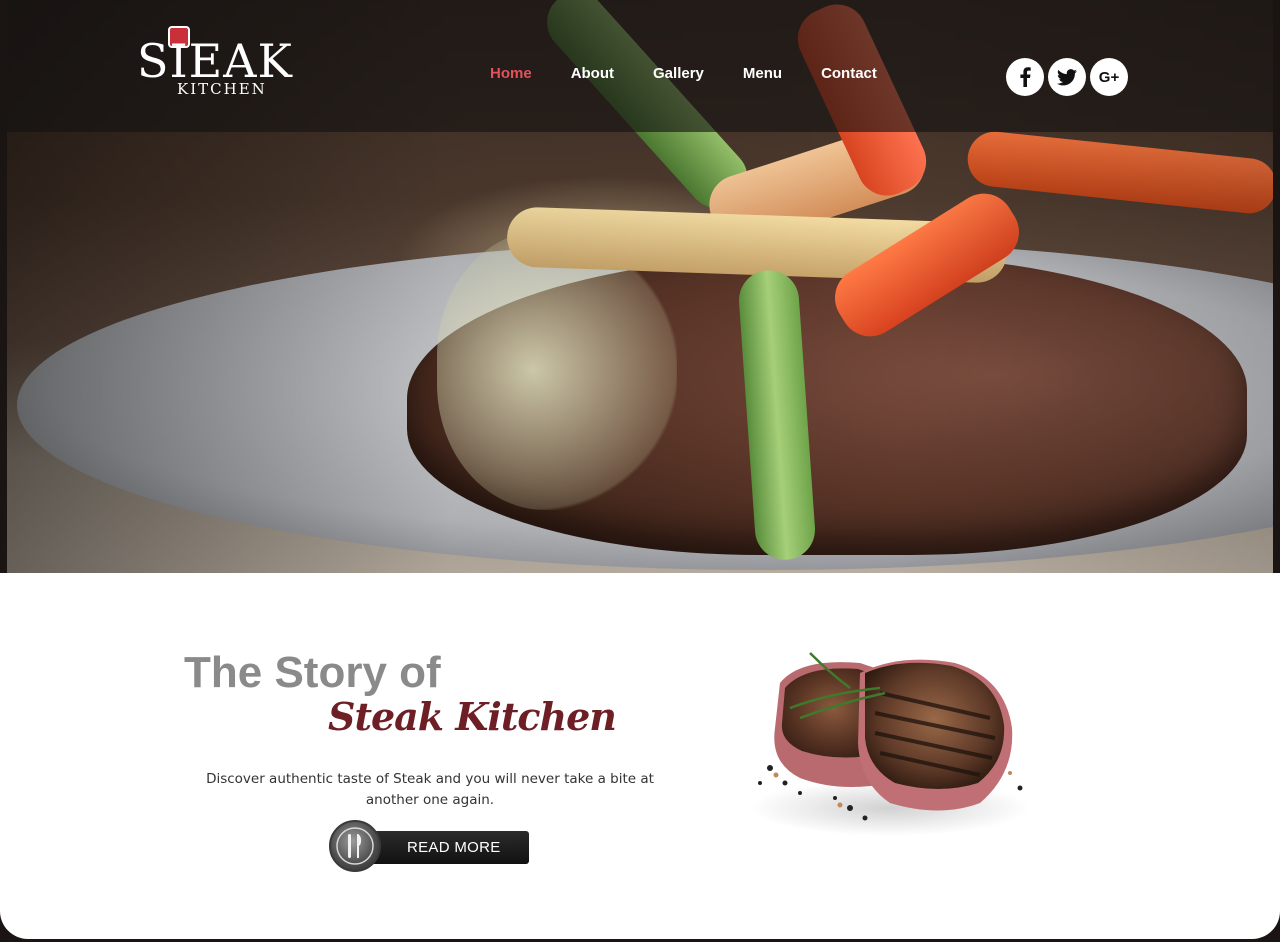  Describe the element at coordinates (678, 74) in the screenshot. I see `nav-gallery: Gallery` at that location.